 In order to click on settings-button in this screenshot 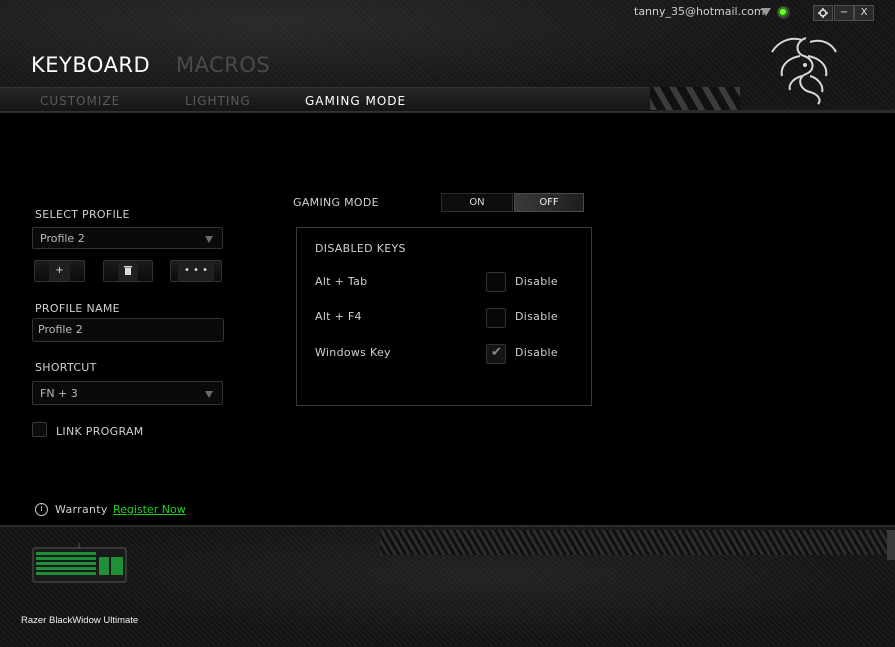, I will do `click(823, 13)`.